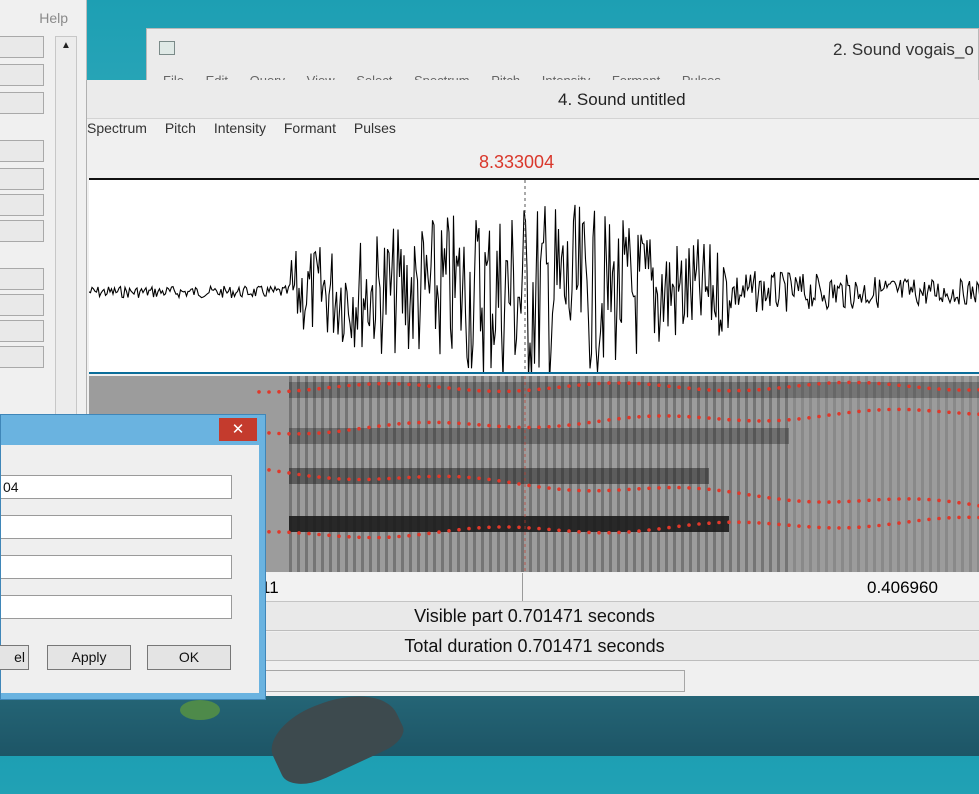 Image resolution: width=979 pixels, height=794 pixels. What do you see at coordinates (375, 128) in the screenshot?
I see `menu-pulses: Pulses` at bounding box center [375, 128].